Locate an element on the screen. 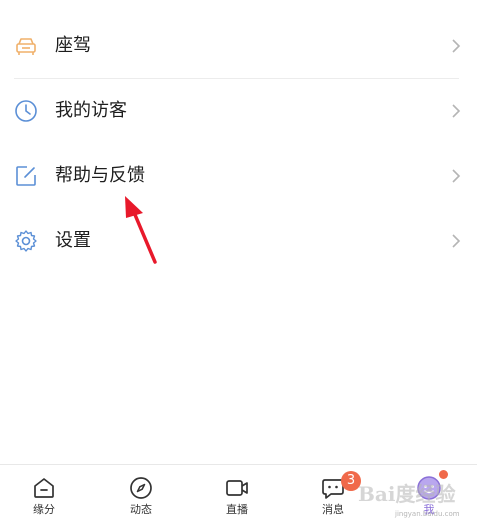 The height and width of the screenshot is (529, 477). tab-feed: 动态 is located at coordinates (141, 497).